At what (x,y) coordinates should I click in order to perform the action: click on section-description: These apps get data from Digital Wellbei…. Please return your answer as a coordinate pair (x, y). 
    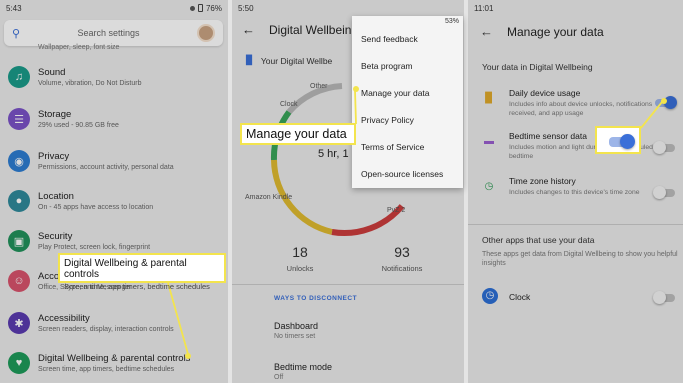
    Looking at the image, I should click on (580, 259).